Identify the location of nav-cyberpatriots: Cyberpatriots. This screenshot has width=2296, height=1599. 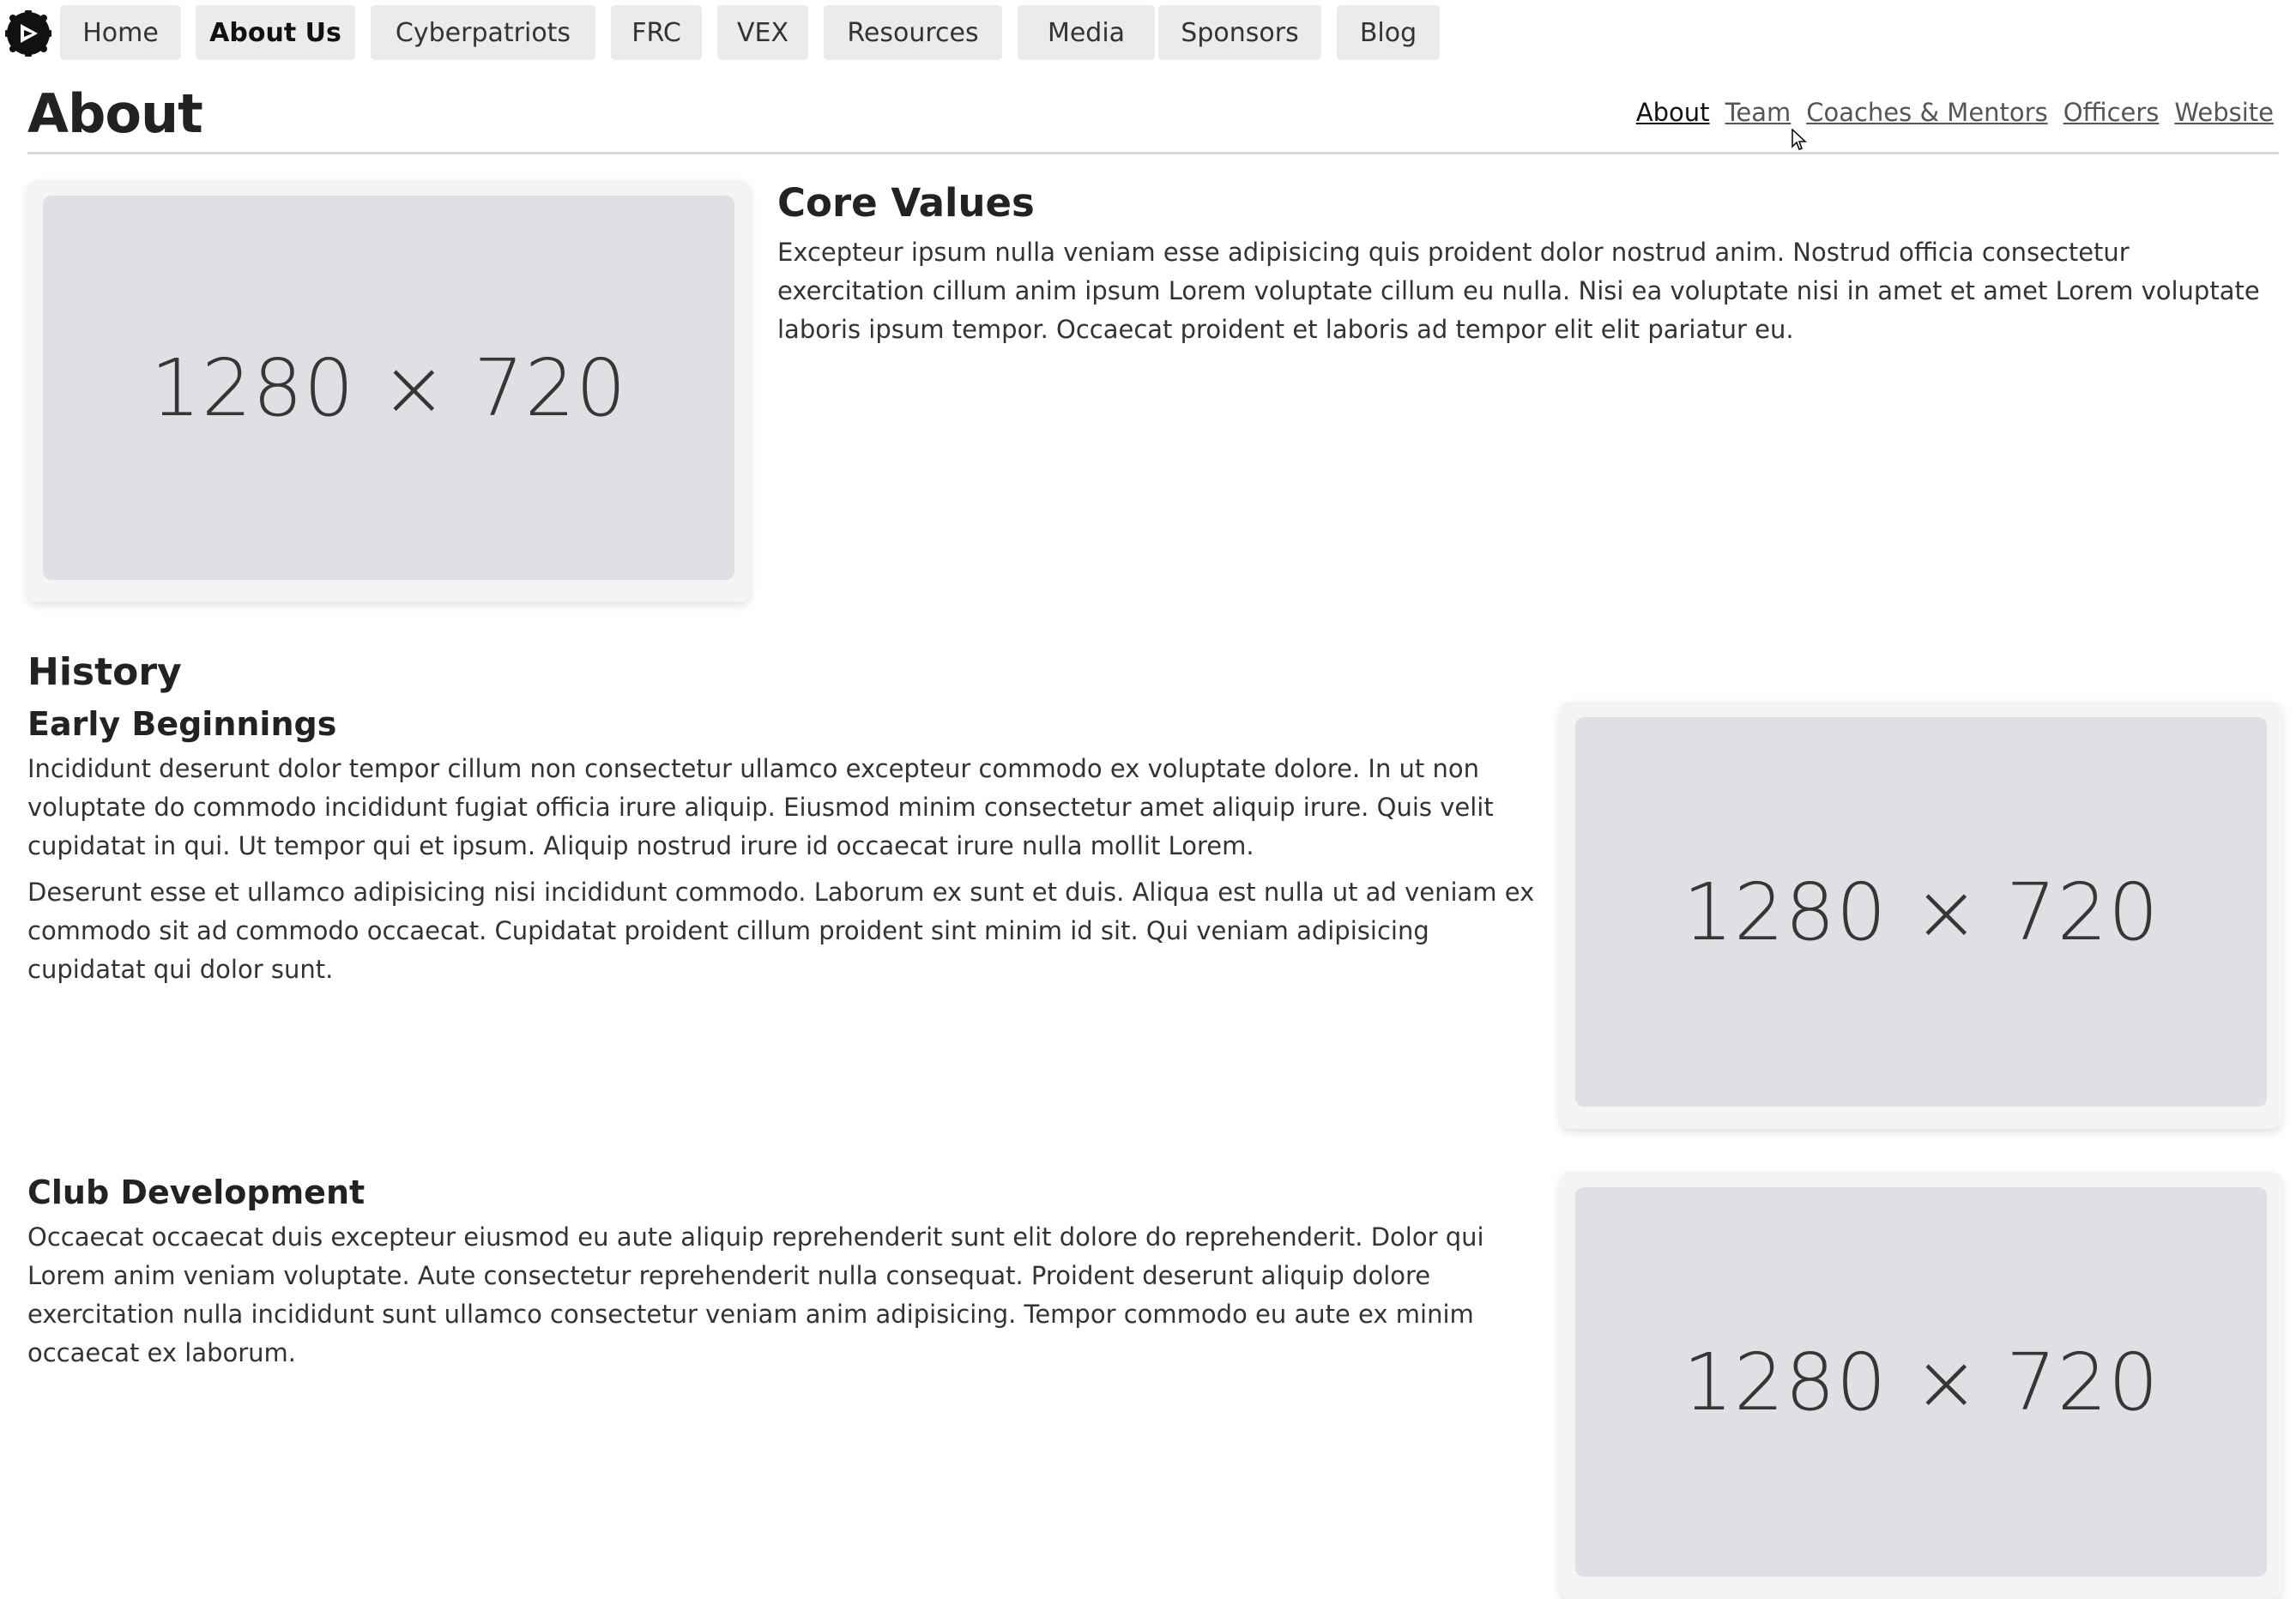
(483, 32).